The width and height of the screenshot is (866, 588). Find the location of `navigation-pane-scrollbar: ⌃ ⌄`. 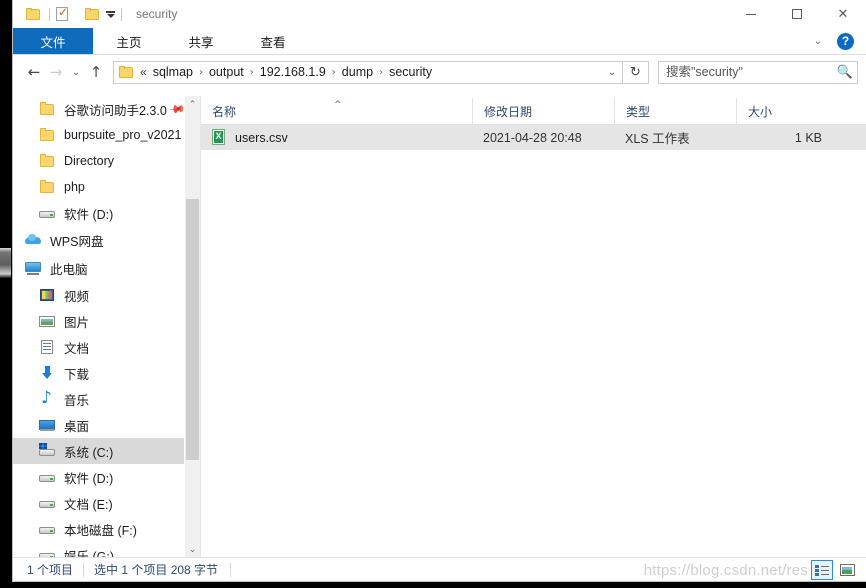

navigation-pane-scrollbar: ⌃ ⌄ is located at coordinates (192, 327).